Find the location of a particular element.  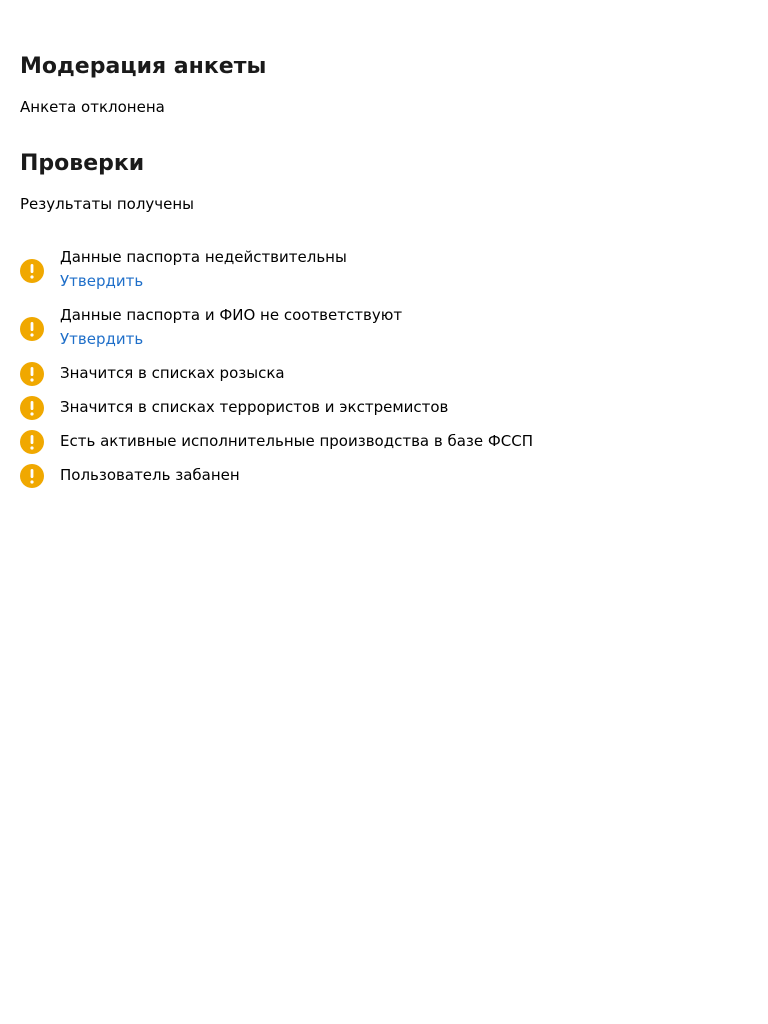

check-text: Значится в списках розыска is located at coordinates (172, 373).